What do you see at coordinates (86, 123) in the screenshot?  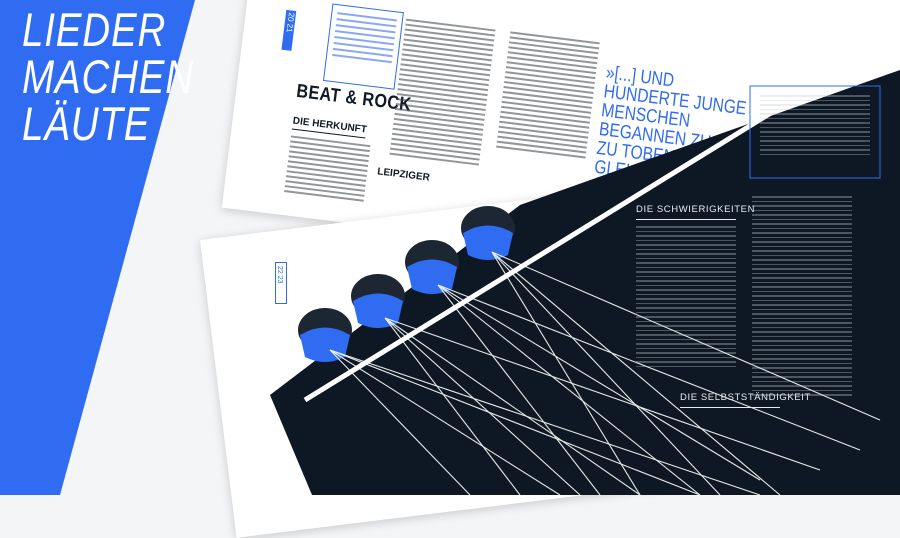 I see `title-line-3: LÄUTE` at bounding box center [86, 123].